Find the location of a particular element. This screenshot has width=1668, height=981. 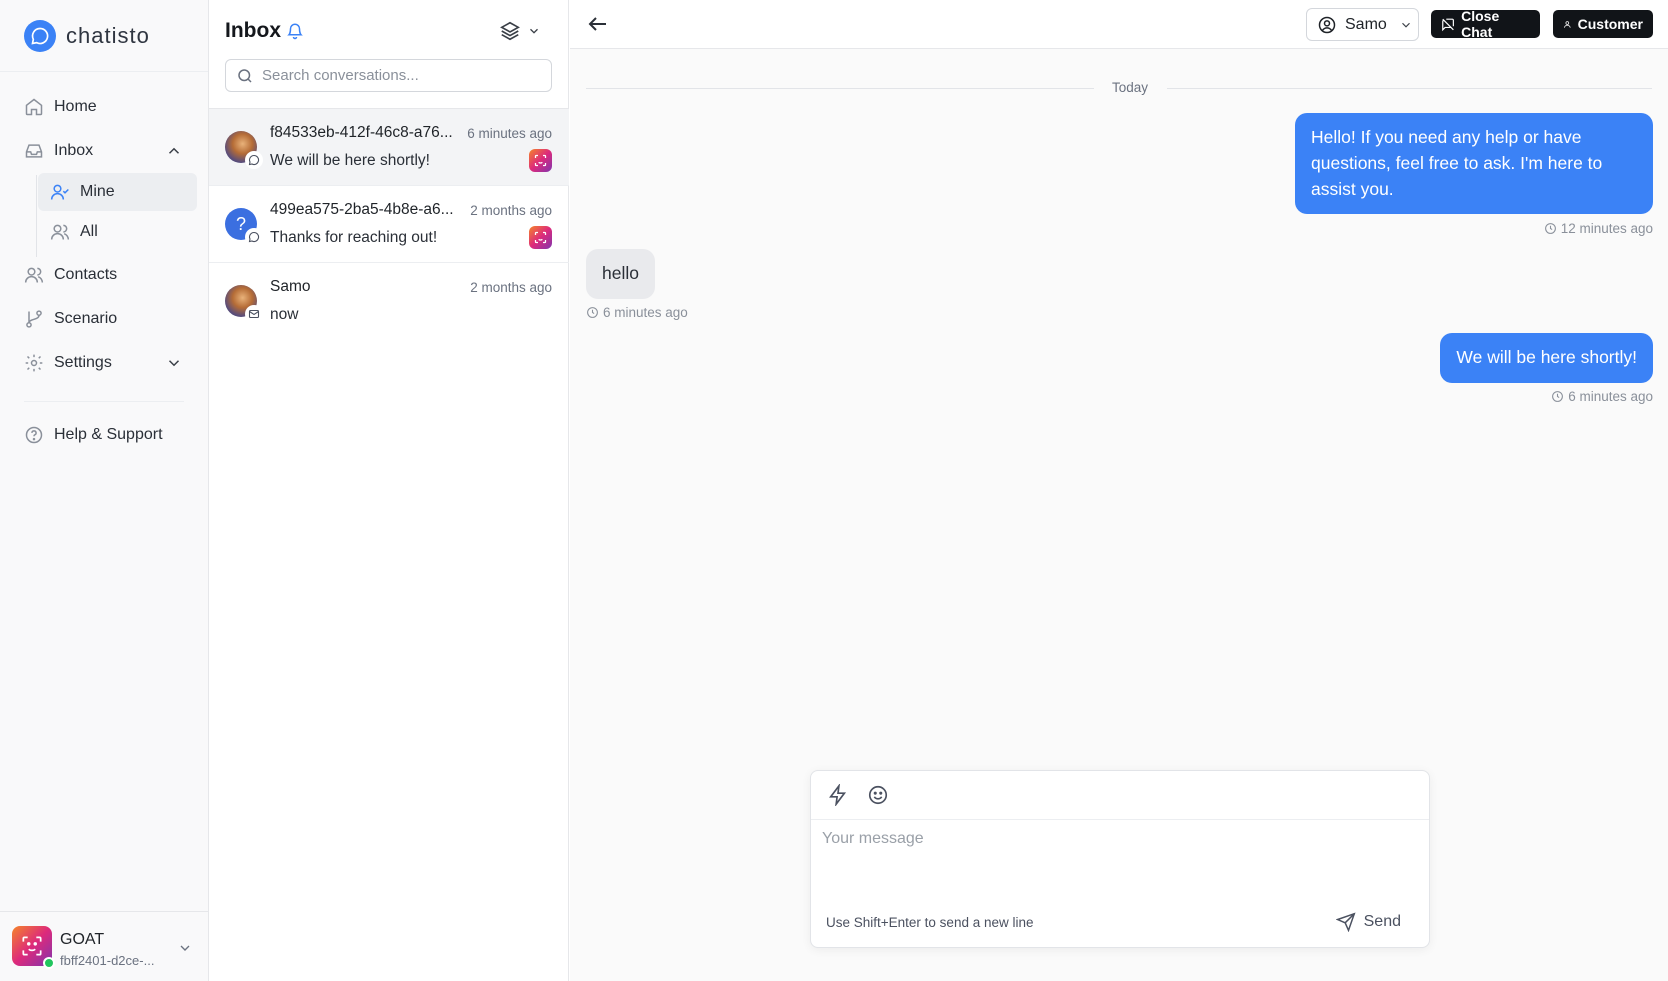

message-timestamp: 12 minutes ago is located at coordinates (1598, 228).